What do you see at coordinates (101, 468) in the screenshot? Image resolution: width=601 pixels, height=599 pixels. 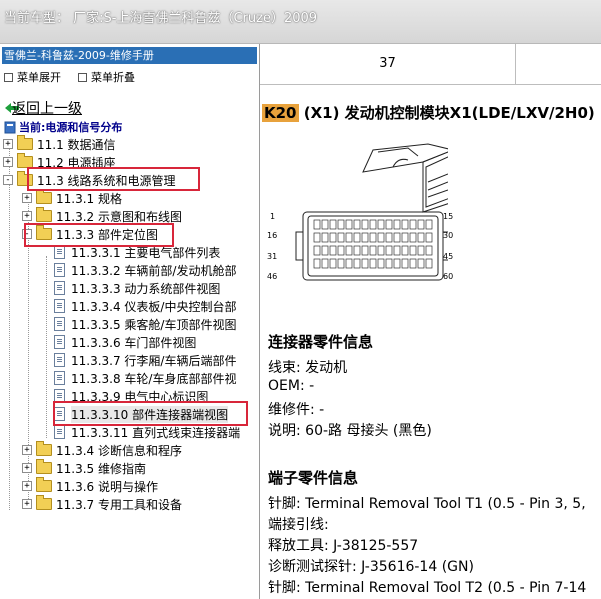 I see `tree-item-label: 11.3.5 维修指南` at bounding box center [101, 468].